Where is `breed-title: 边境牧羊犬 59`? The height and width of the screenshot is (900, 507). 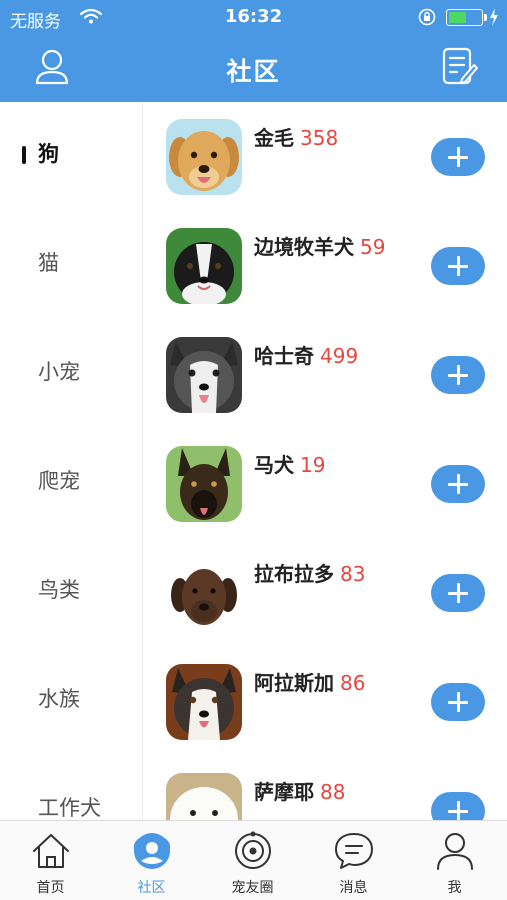
breed-title: 边境牧羊犬 59 is located at coordinates (319, 245).